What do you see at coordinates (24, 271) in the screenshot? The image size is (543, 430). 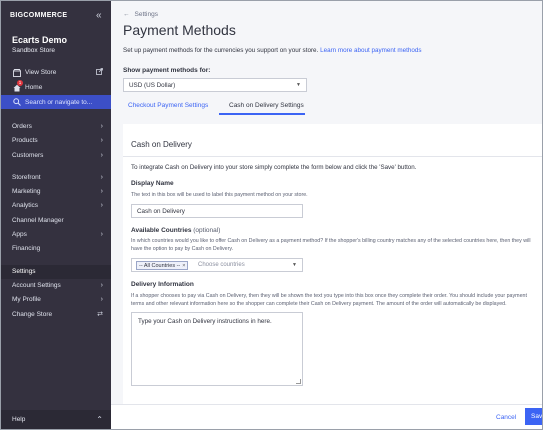 I see `sidebar-item-label: Settings` at bounding box center [24, 271].